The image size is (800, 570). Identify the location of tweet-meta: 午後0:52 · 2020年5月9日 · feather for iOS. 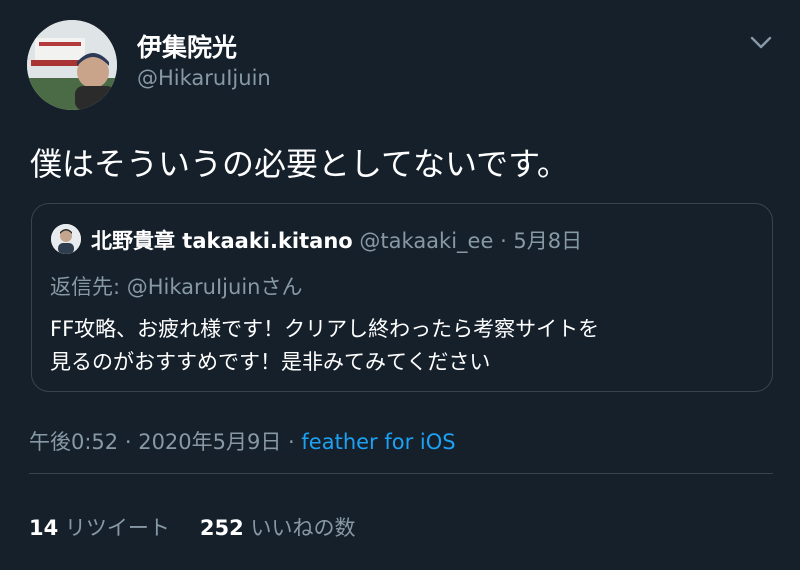
(242, 441).